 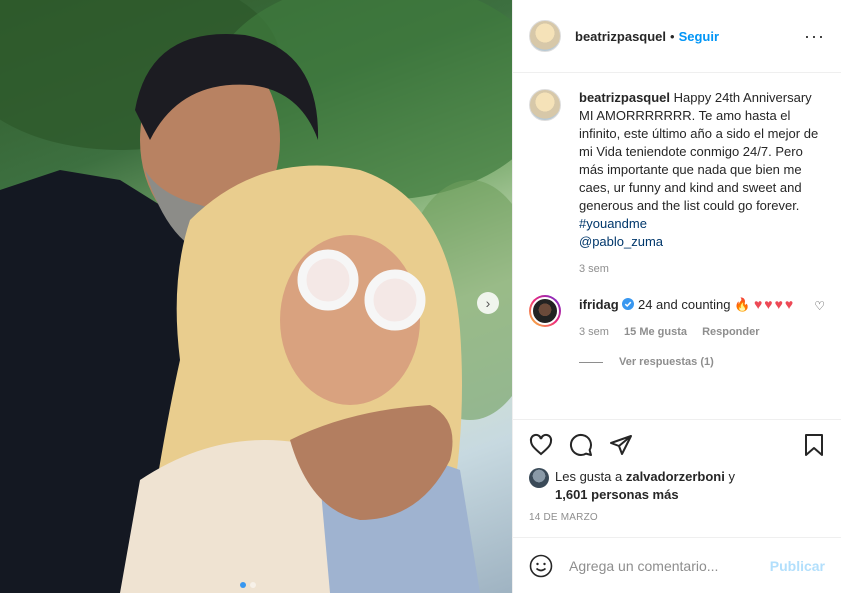 I want to click on next-photo-button: ›, so click(x=488, y=303).